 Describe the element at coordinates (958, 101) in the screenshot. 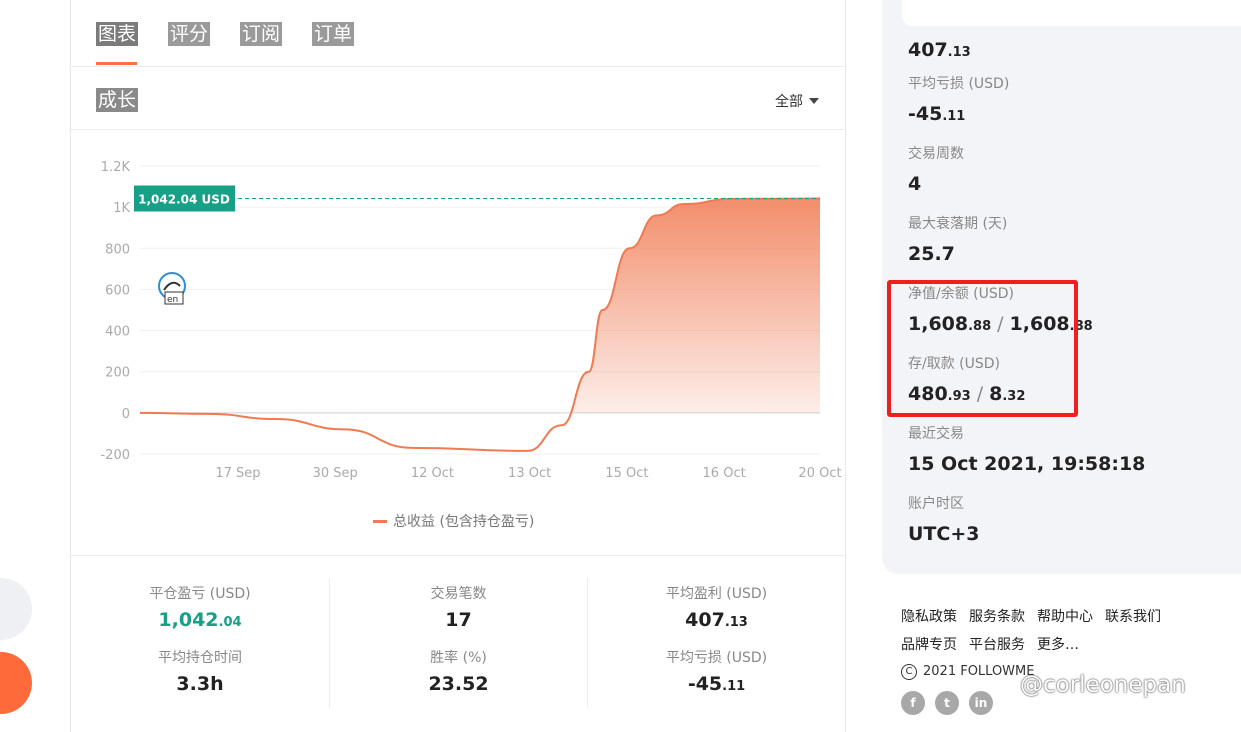

I see `avg-loss-item: 平均亏损 (USD) -45.11` at that location.